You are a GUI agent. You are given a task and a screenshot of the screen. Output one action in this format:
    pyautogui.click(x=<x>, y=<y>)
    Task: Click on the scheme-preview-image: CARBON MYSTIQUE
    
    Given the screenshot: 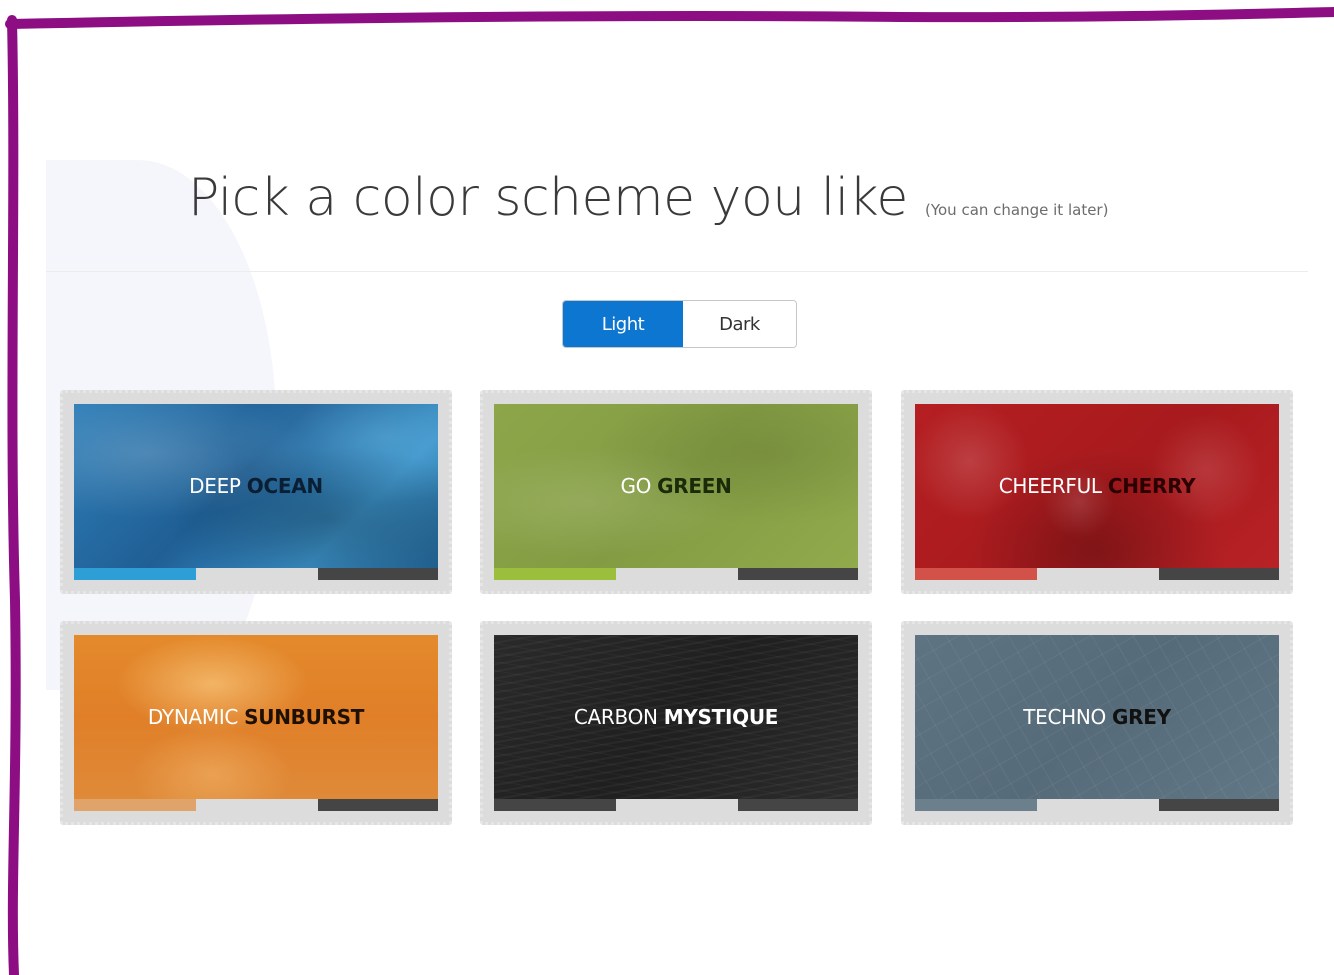 What is the action you would take?
    pyautogui.click(x=676, y=717)
    